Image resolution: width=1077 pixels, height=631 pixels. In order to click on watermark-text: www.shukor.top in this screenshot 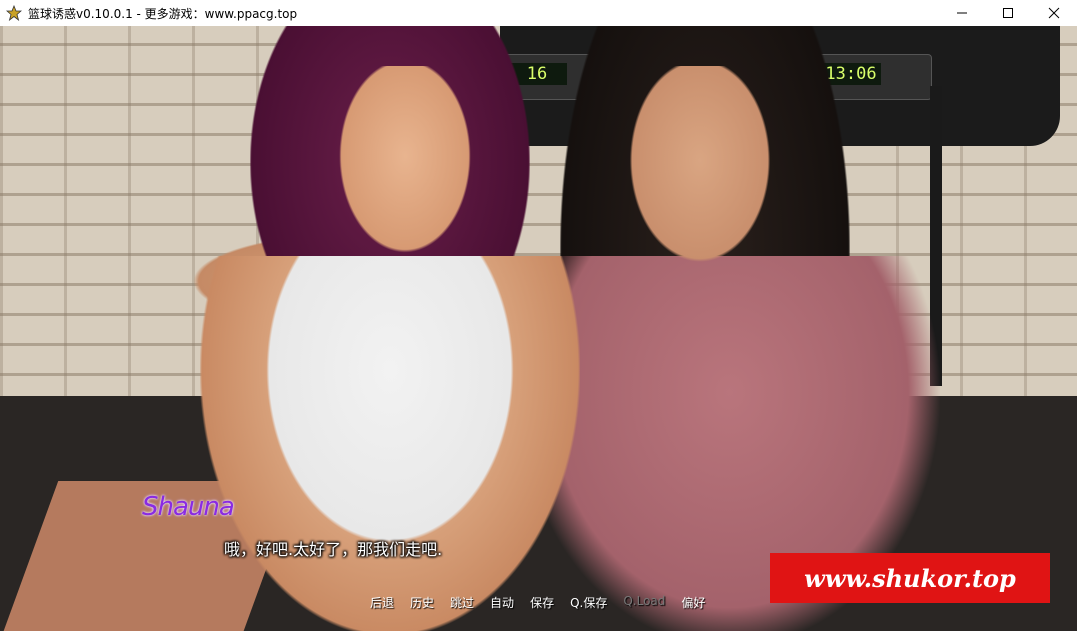, I will do `click(910, 578)`.